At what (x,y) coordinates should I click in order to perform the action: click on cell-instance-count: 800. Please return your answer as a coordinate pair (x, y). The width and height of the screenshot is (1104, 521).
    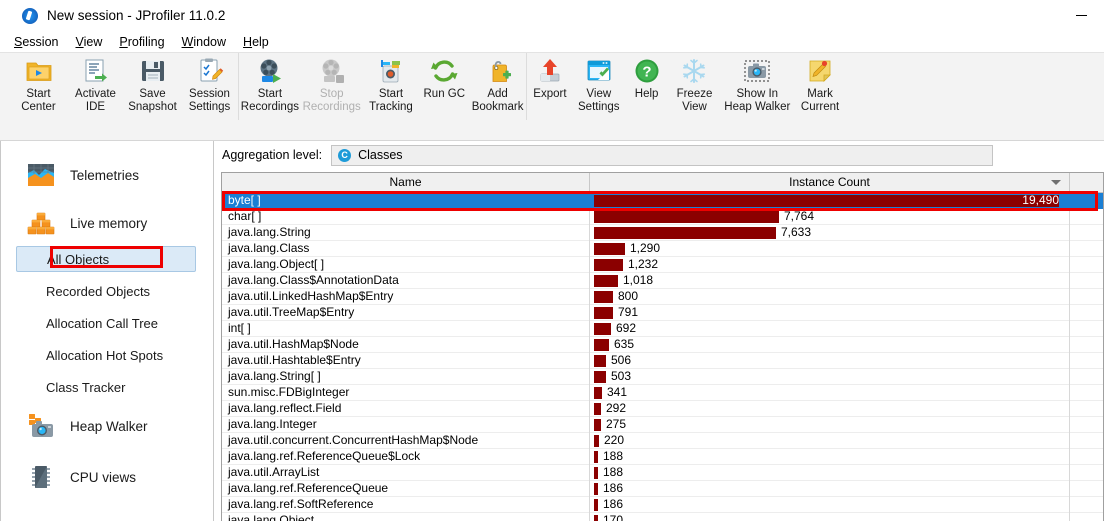
    Looking at the image, I should click on (830, 297).